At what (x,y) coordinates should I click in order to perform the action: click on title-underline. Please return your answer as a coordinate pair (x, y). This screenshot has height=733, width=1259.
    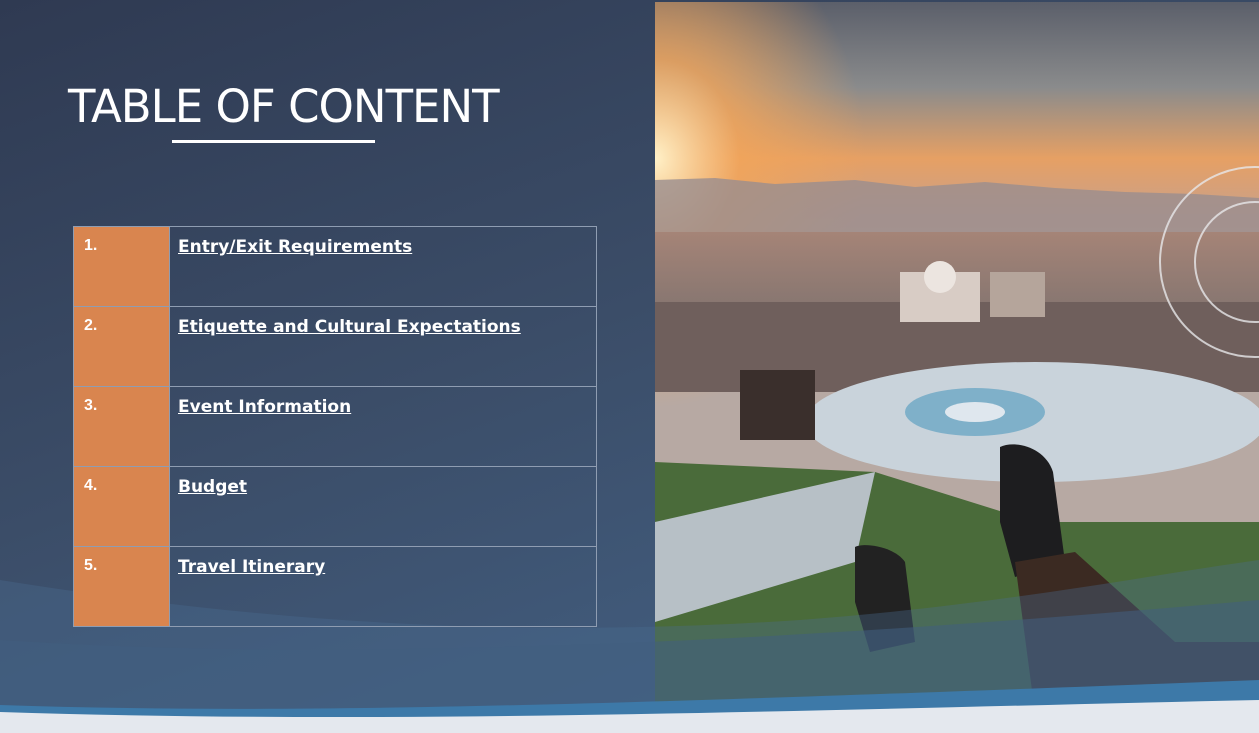
    Looking at the image, I should click on (273, 141).